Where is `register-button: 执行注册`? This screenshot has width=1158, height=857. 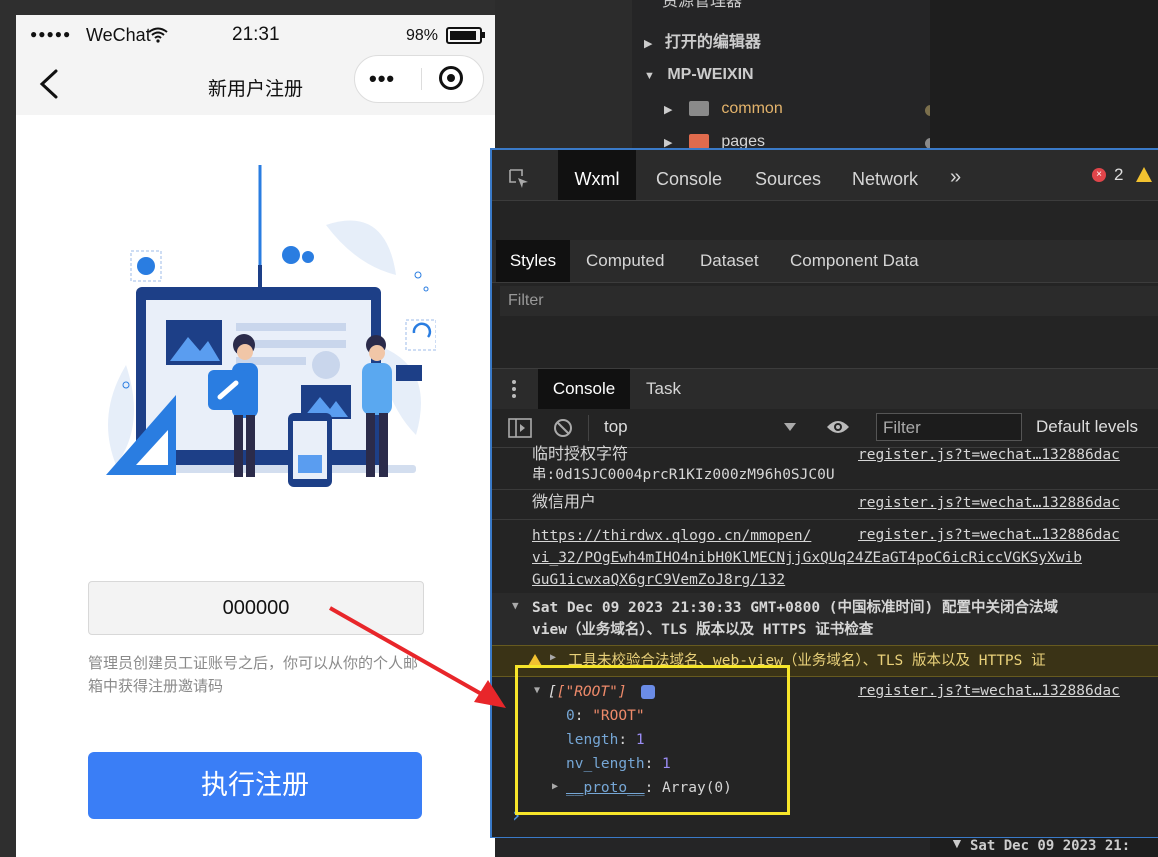
register-button: 执行注册 is located at coordinates (255, 785).